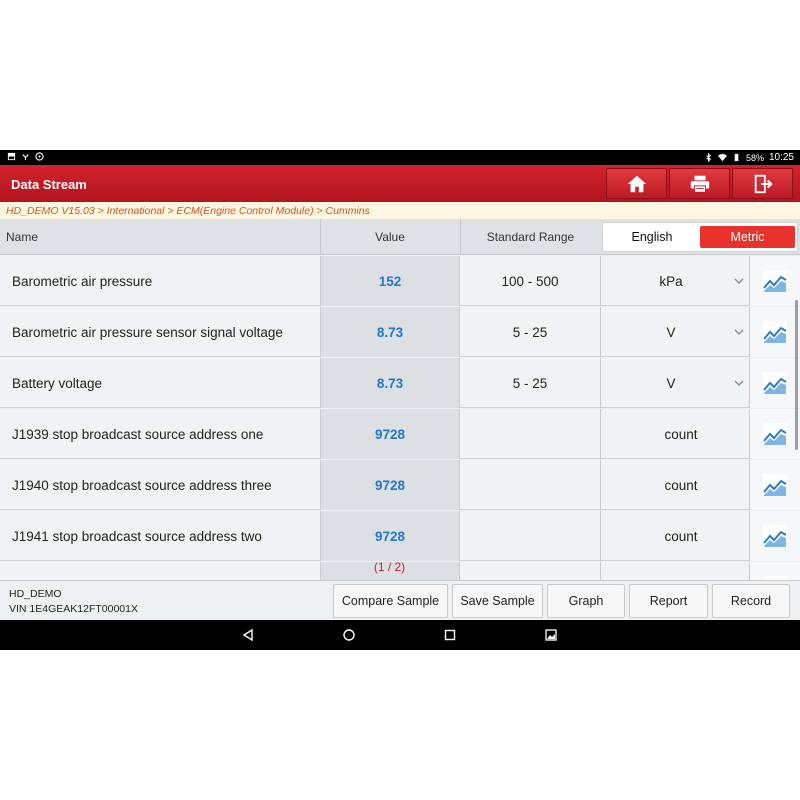 Image resolution: width=800 pixels, height=800 pixels. What do you see at coordinates (747, 237) in the screenshot?
I see `metric-units-option: Metric` at bounding box center [747, 237].